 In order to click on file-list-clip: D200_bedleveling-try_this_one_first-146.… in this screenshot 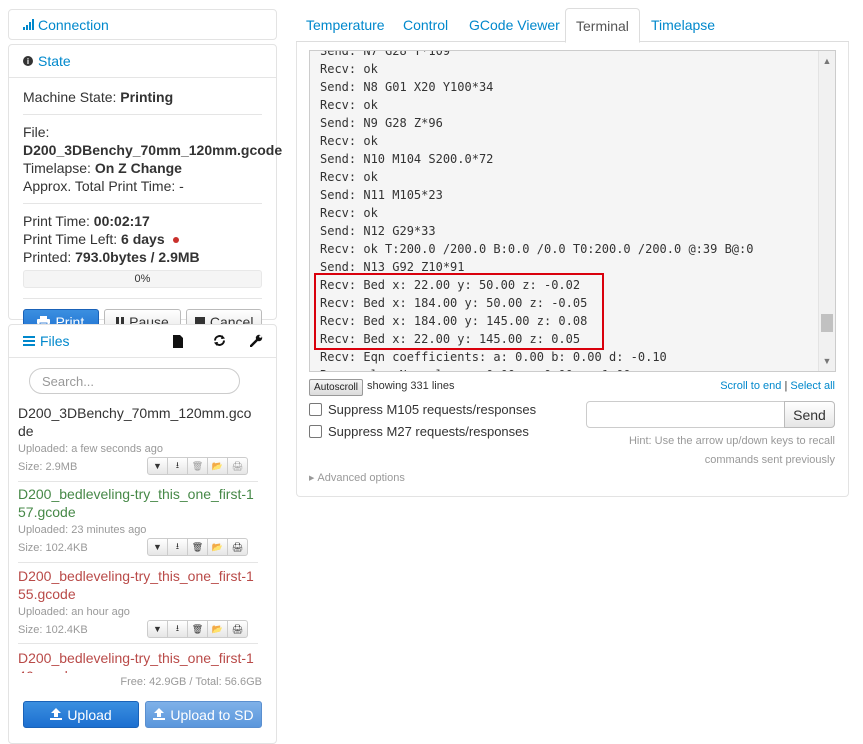, I will do `click(138, 661)`.